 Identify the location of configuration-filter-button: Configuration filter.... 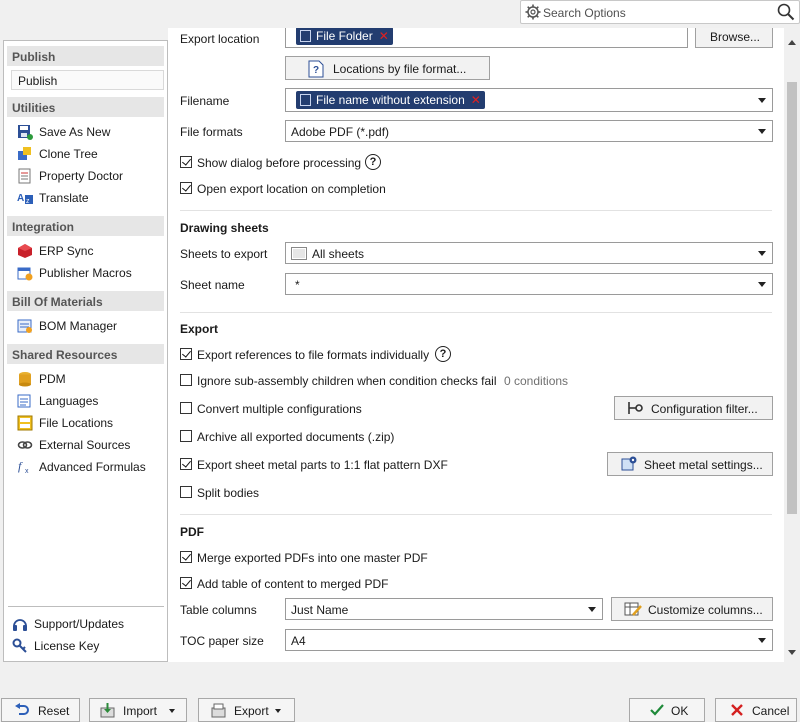
(693, 408).